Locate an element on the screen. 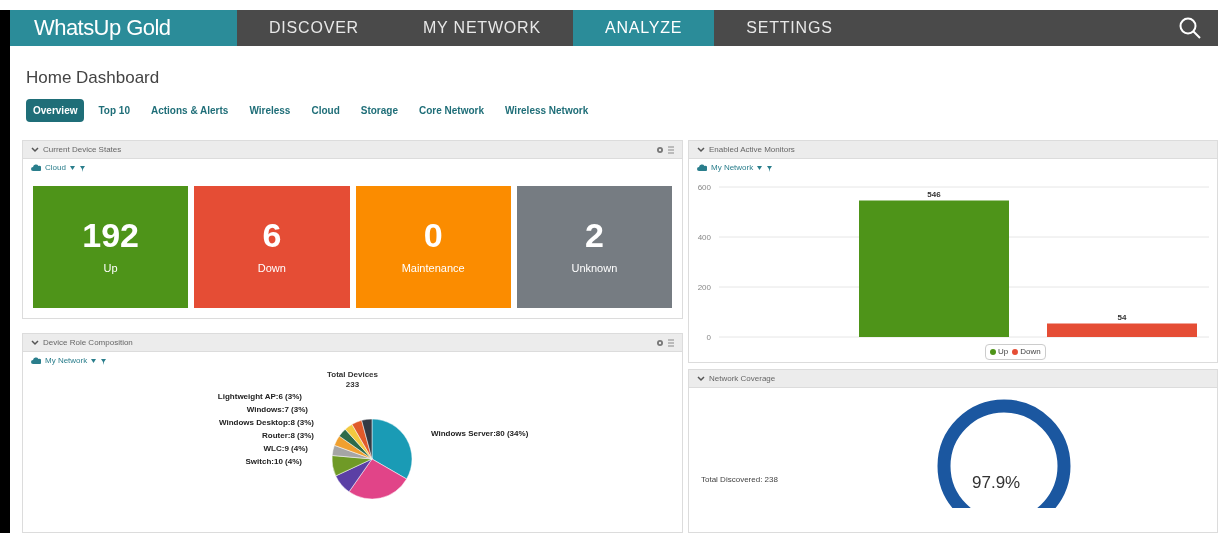 Image resolution: width=1218 pixels, height=533 pixels. status-count: 6 is located at coordinates (272, 234).